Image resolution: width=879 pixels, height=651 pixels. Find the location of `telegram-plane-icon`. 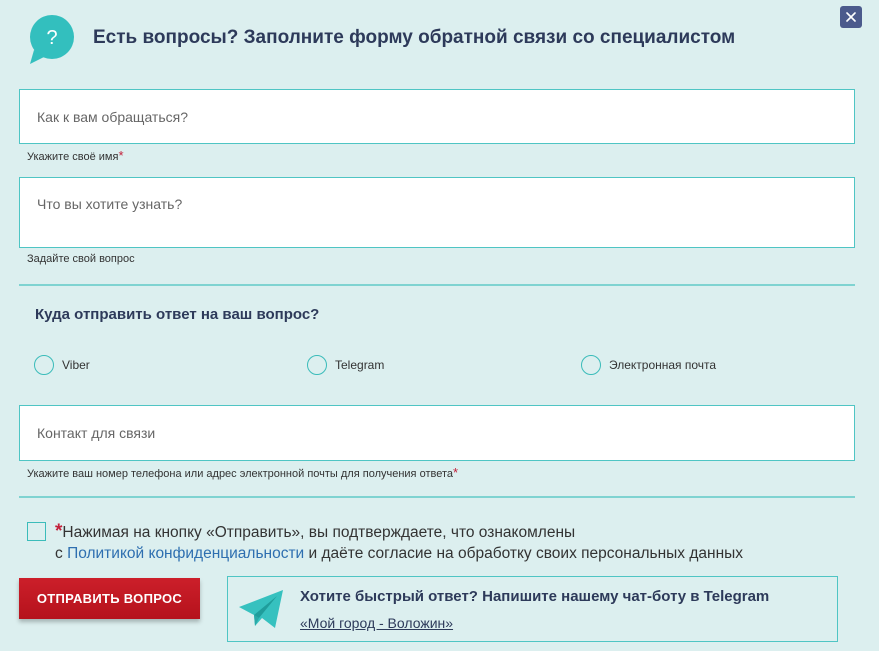

telegram-plane-icon is located at coordinates (261, 610).